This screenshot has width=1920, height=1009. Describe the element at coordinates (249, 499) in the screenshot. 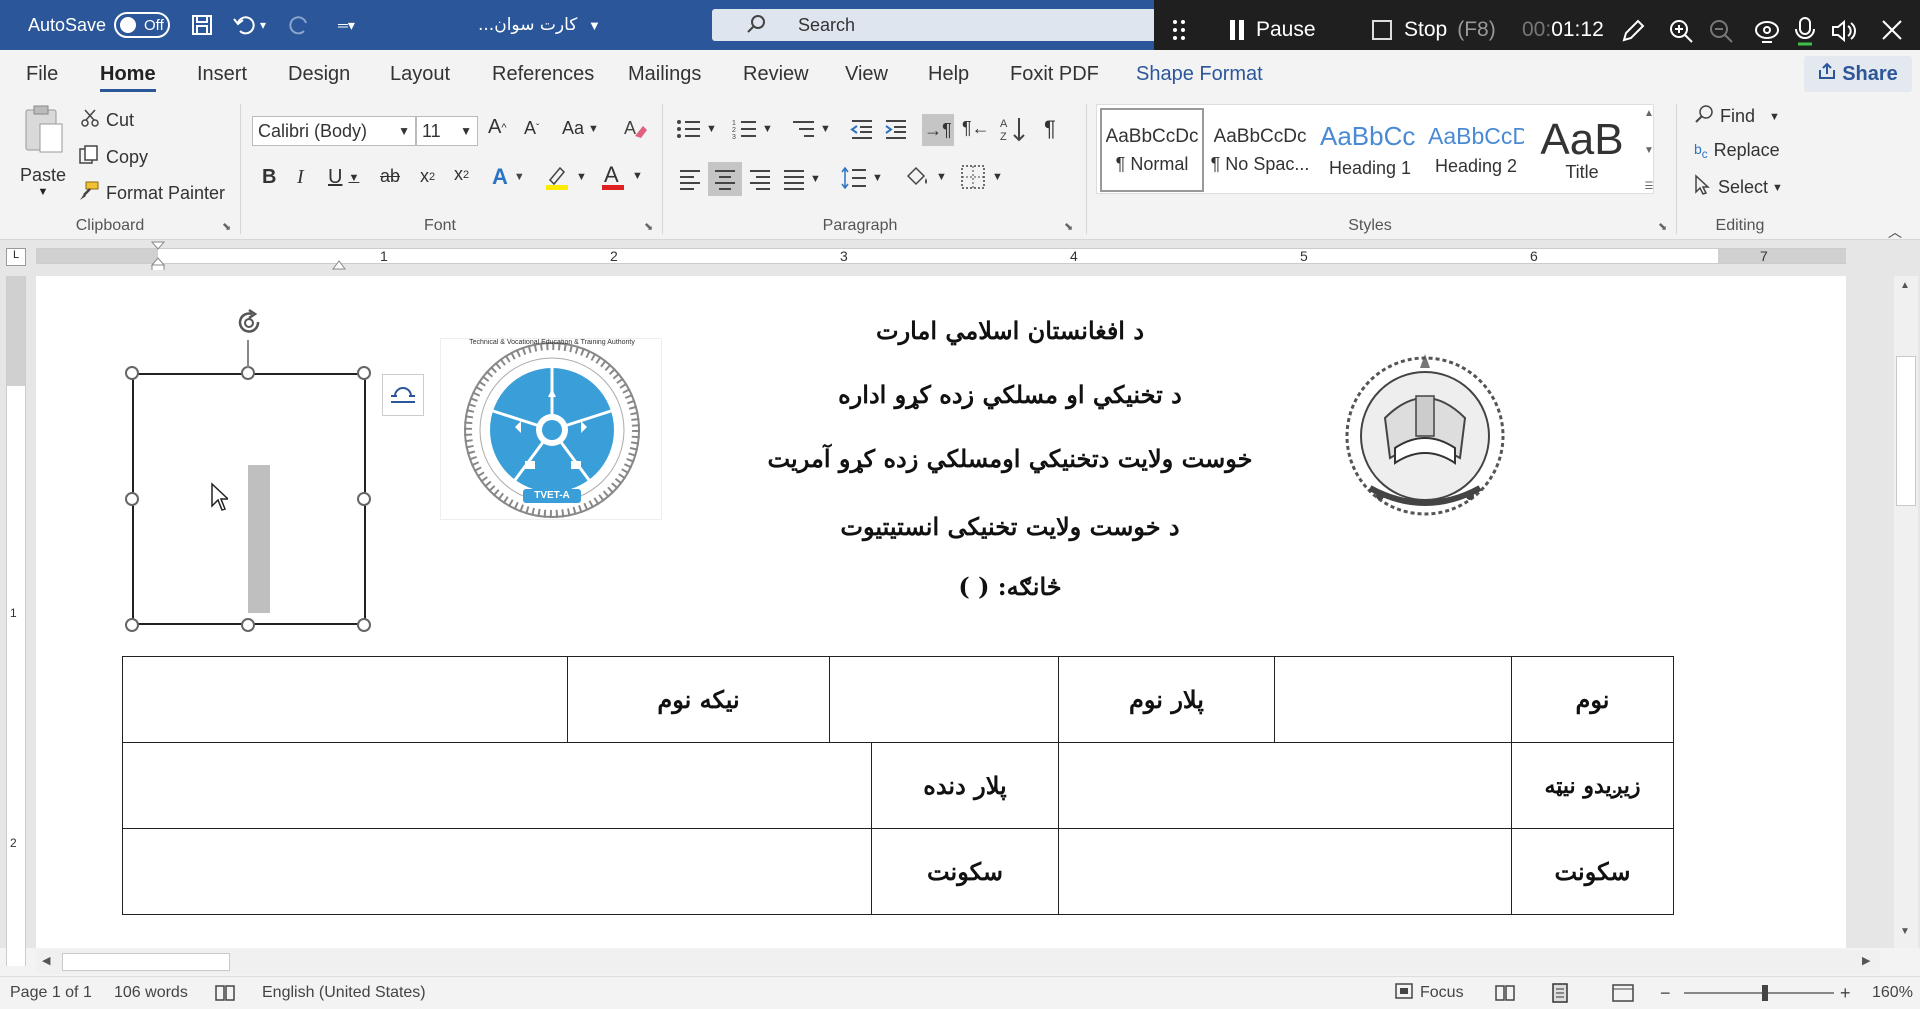

I see `selected-text-box` at that location.